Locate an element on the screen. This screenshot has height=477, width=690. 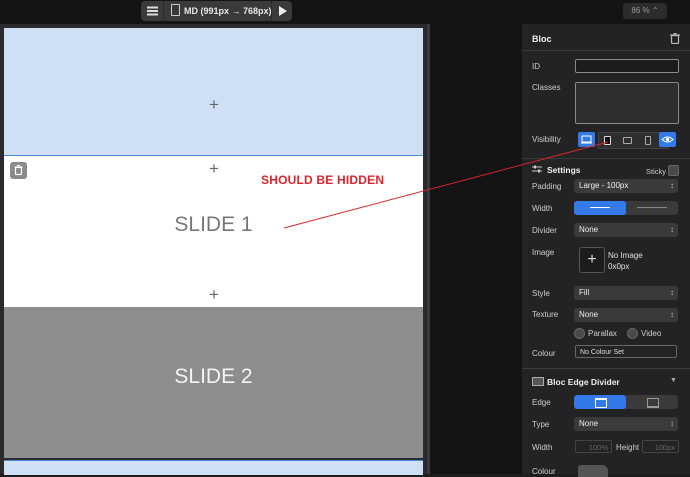
trash-icon is located at coordinates (675, 39).